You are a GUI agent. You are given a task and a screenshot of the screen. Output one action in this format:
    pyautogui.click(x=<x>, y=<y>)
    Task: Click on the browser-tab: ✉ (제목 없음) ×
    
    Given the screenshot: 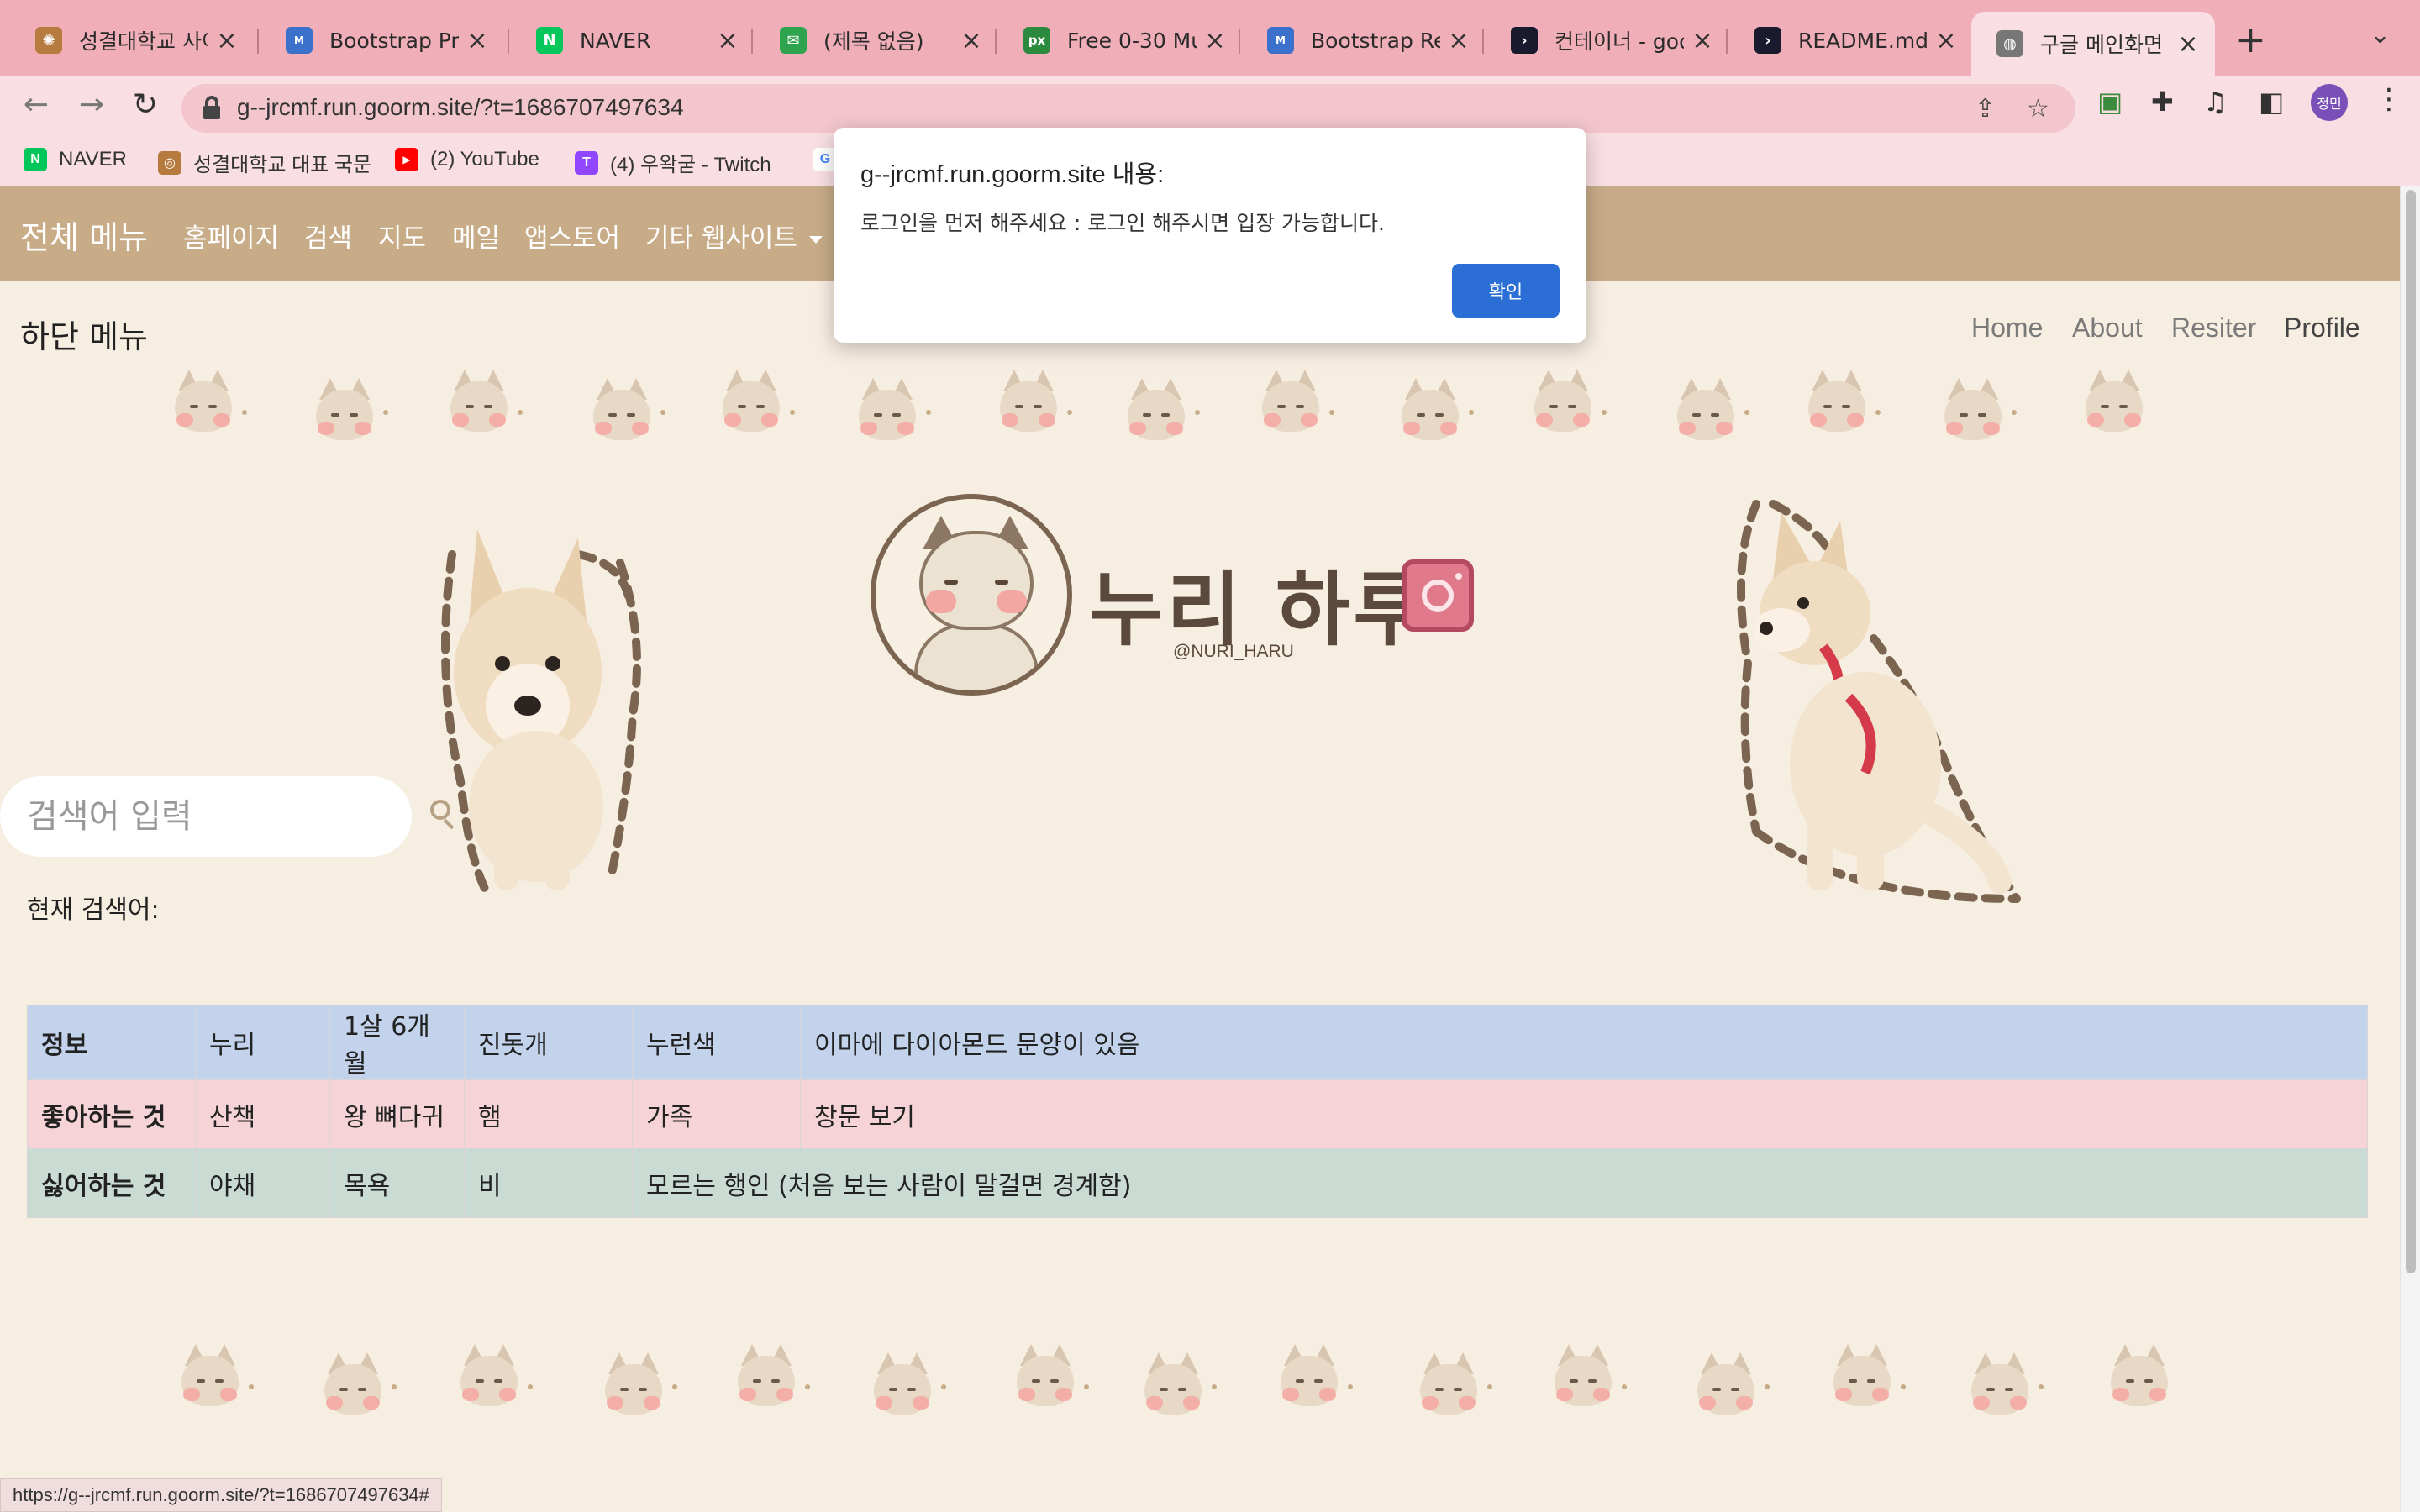 What is the action you would take?
    pyautogui.click(x=876, y=40)
    